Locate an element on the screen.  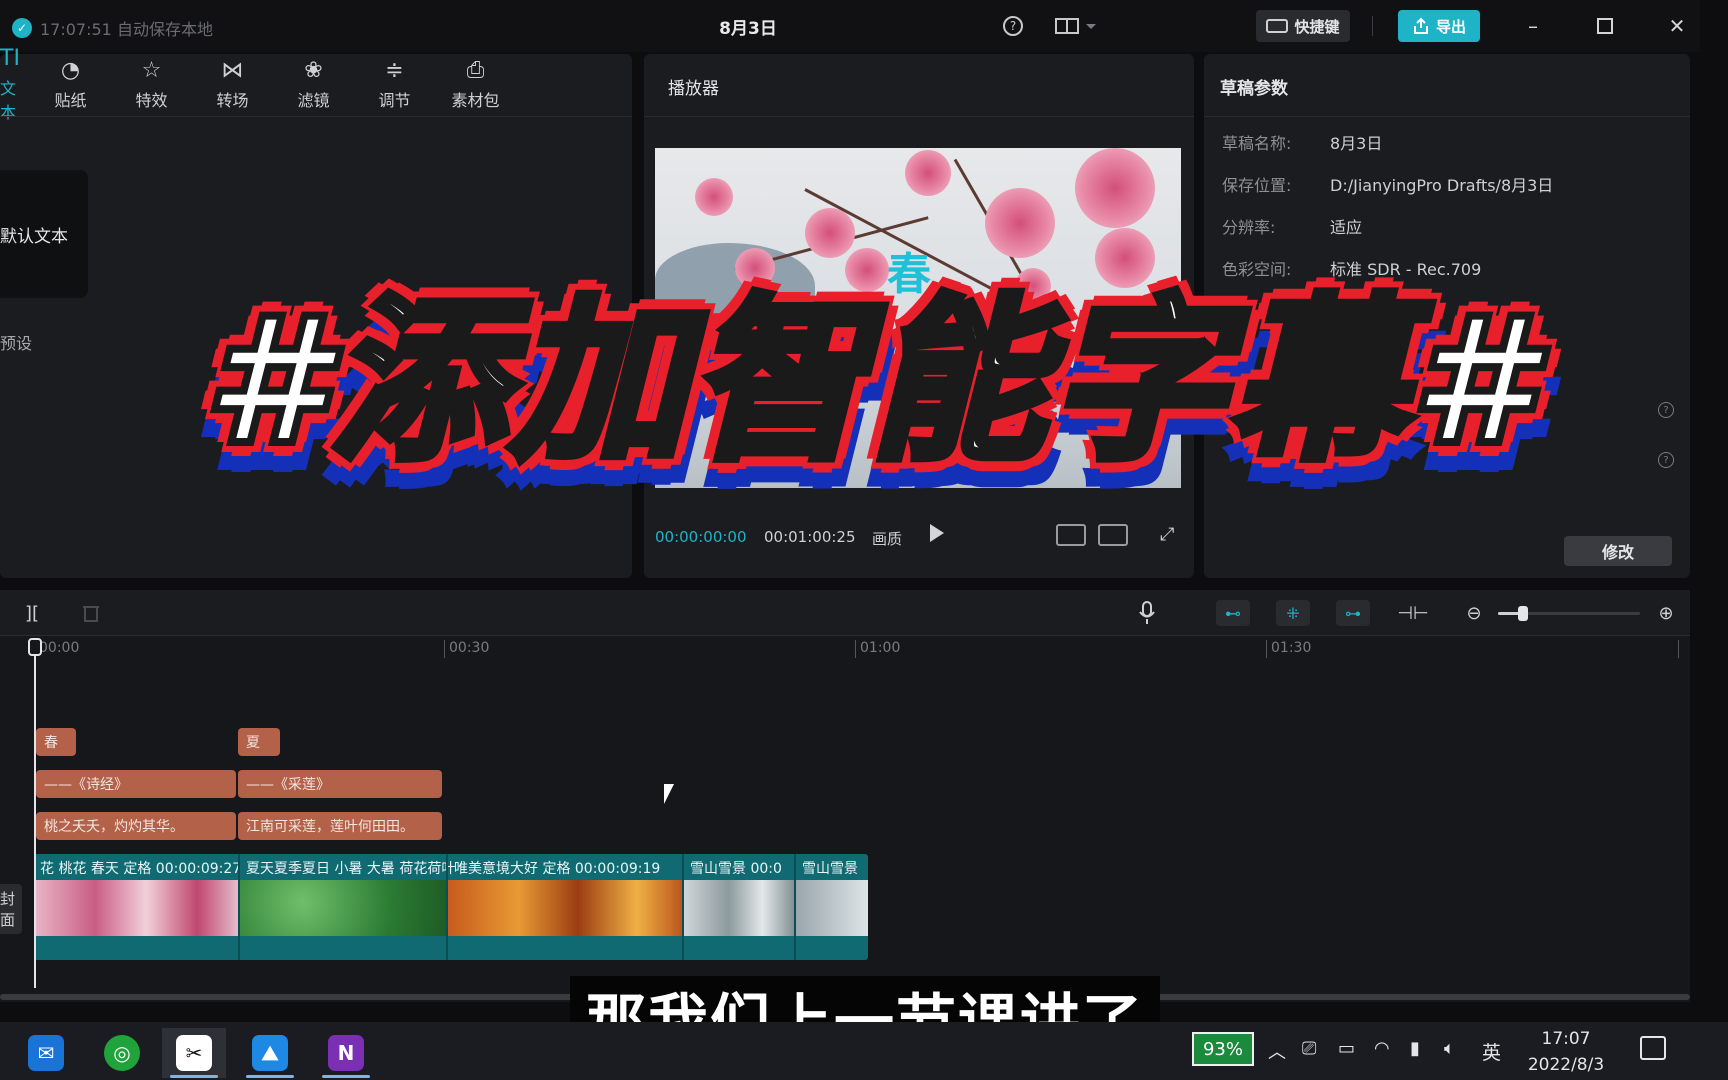
mail-icon: ✉ is located at coordinates (46, 1053).